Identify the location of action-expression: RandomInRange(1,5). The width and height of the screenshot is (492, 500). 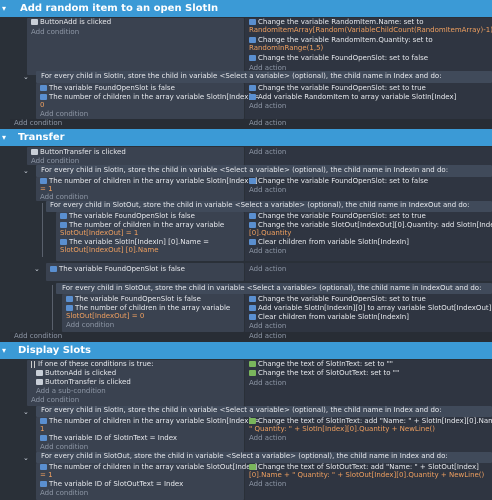
(286, 48).